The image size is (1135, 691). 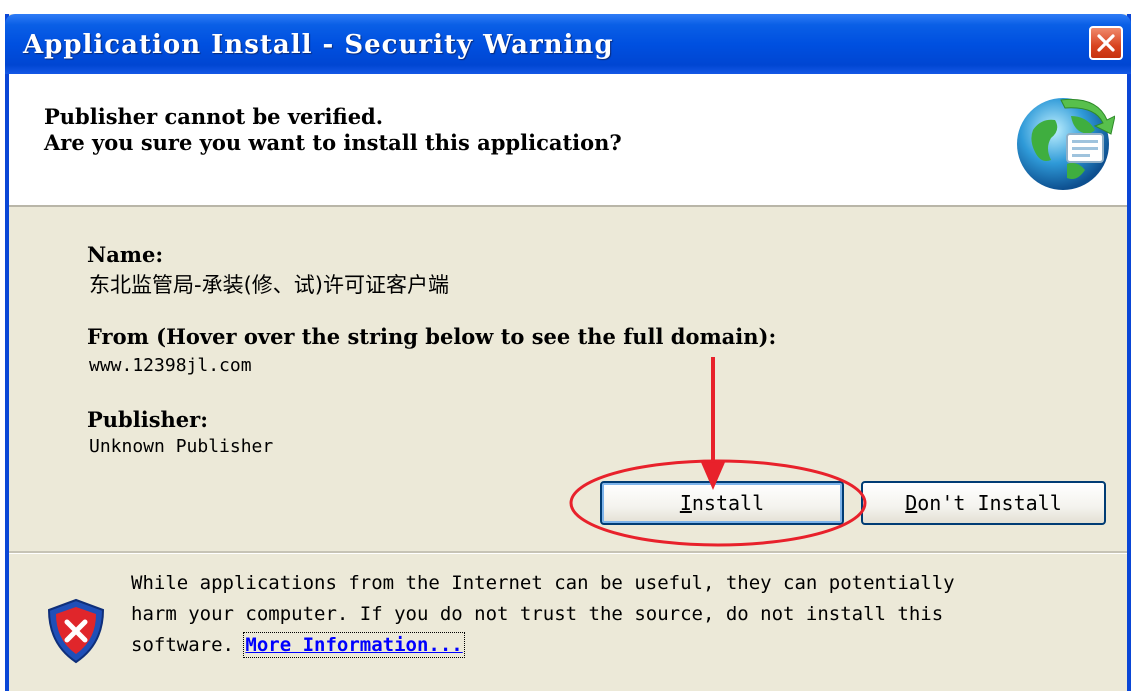 I want to click on close-icon, so click(x=1106, y=43).